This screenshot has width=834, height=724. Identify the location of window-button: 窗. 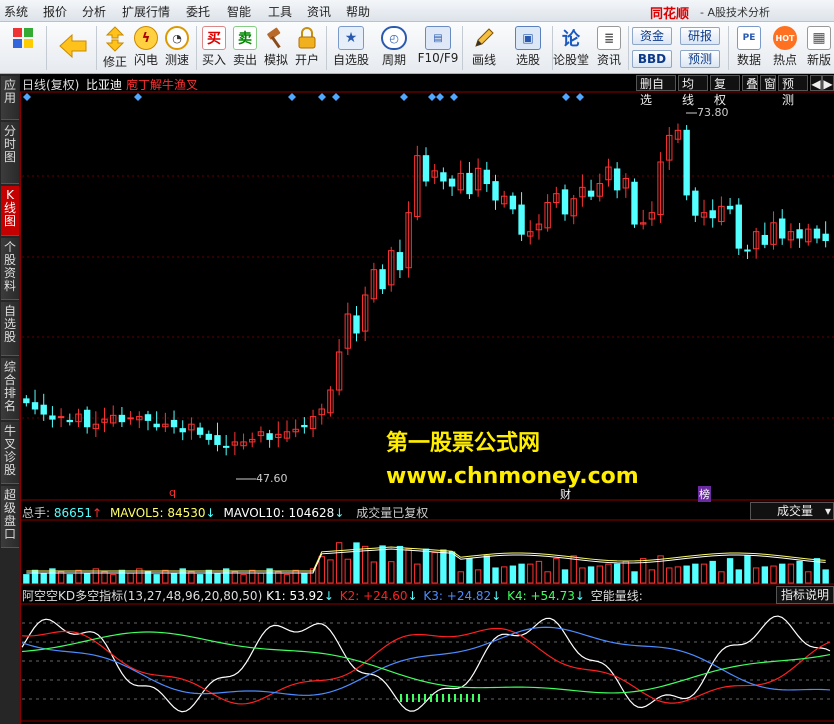
(768, 83).